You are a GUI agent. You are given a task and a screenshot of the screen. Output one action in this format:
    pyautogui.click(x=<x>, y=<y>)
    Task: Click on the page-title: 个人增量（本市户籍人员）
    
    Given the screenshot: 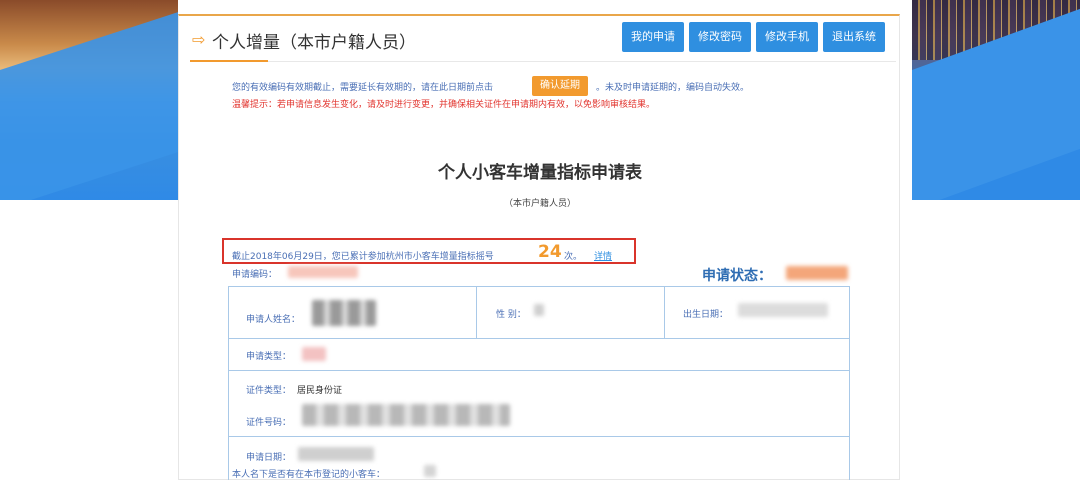 What is the action you would take?
    pyautogui.click(x=314, y=43)
    